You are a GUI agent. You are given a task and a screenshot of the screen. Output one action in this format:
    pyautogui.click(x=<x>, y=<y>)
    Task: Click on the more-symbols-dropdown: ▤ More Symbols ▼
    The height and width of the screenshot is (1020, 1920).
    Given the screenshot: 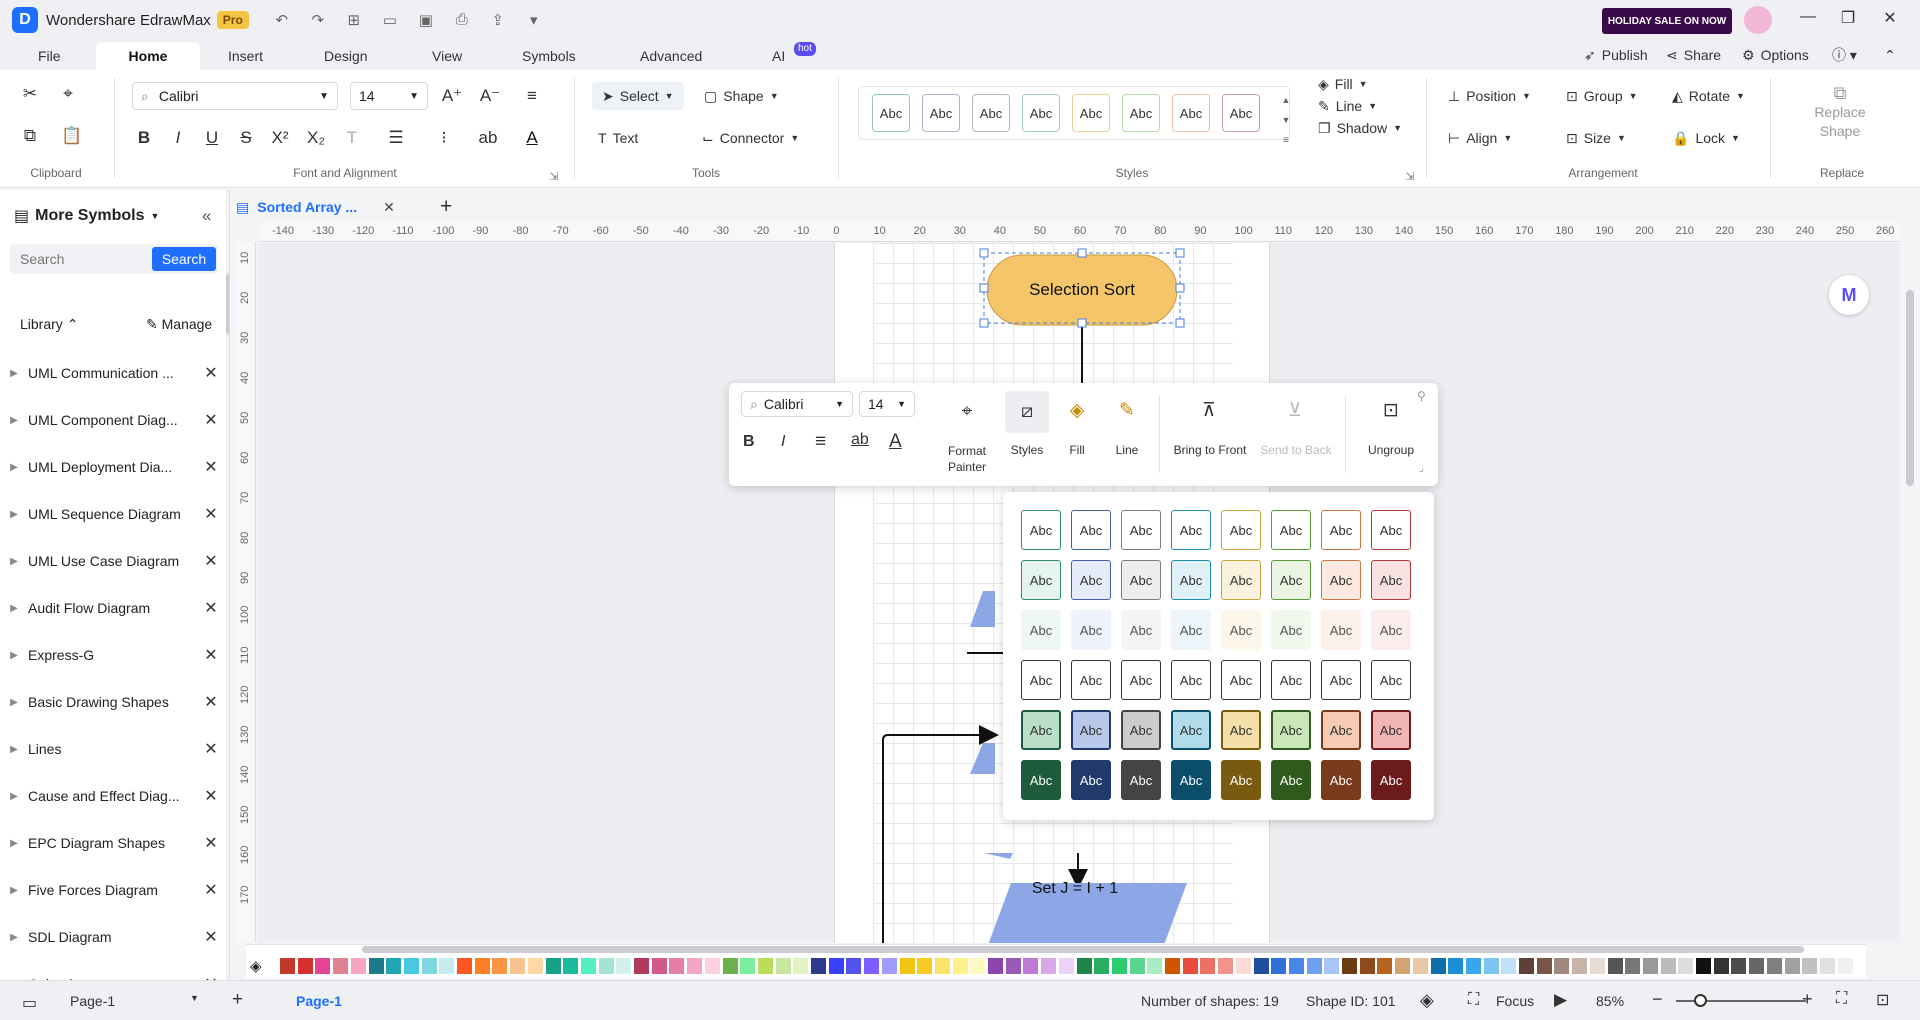 What is the action you would take?
    pyautogui.click(x=86, y=216)
    